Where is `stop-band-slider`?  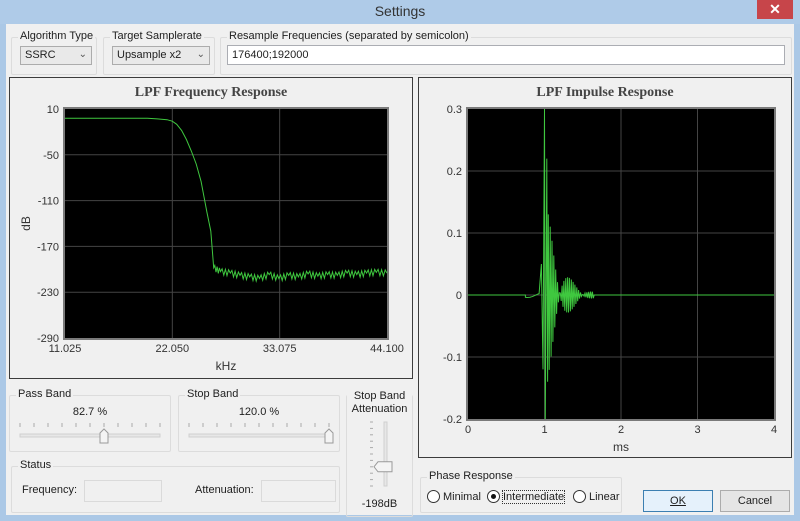 stop-band-slider is located at coordinates (259, 435).